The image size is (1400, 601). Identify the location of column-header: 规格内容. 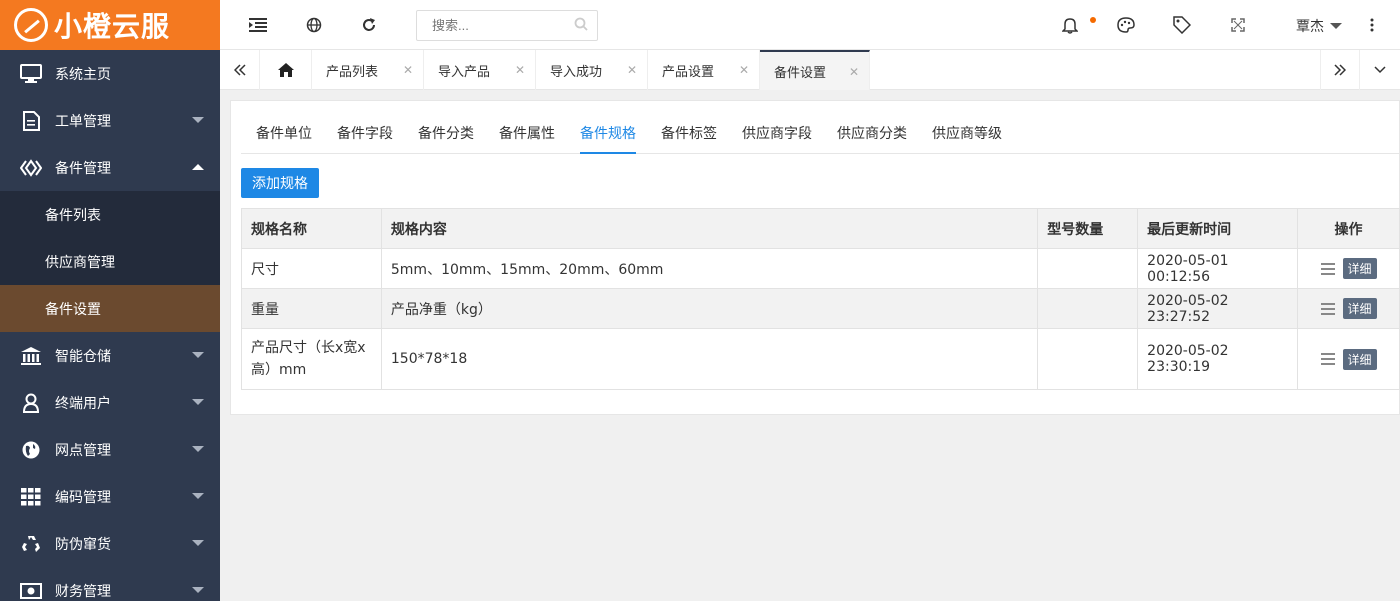
(709, 228).